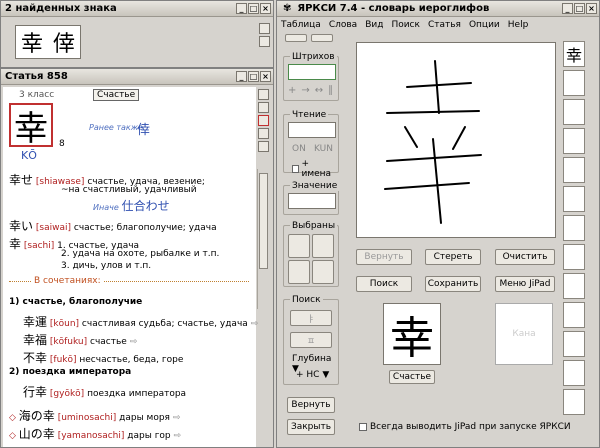 This screenshot has height=448, width=600. I want to click on plus-icon: +, so click(292, 90).